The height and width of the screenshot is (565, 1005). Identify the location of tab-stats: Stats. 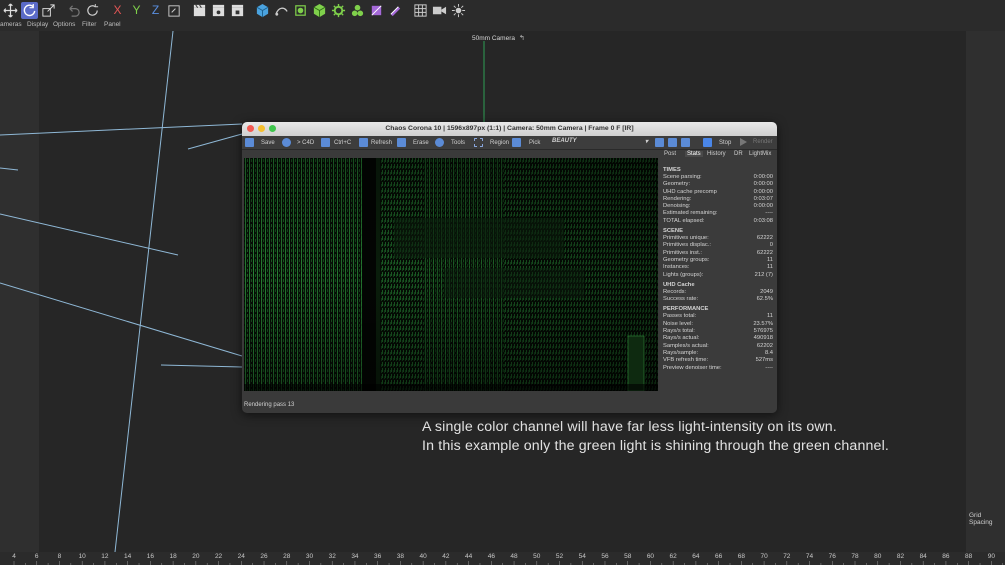
(694, 154).